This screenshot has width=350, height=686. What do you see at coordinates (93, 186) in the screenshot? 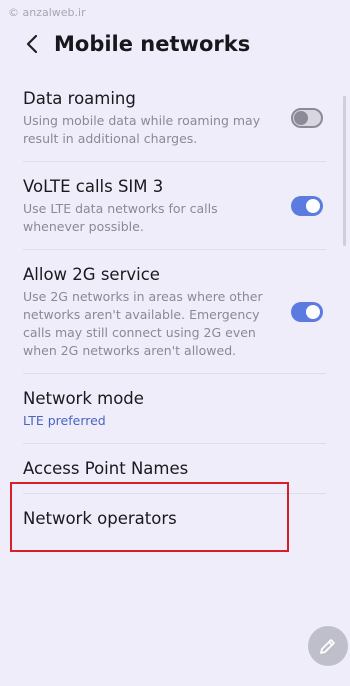
I see `setting-title: VoLTE calls SIM 3` at bounding box center [93, 186].